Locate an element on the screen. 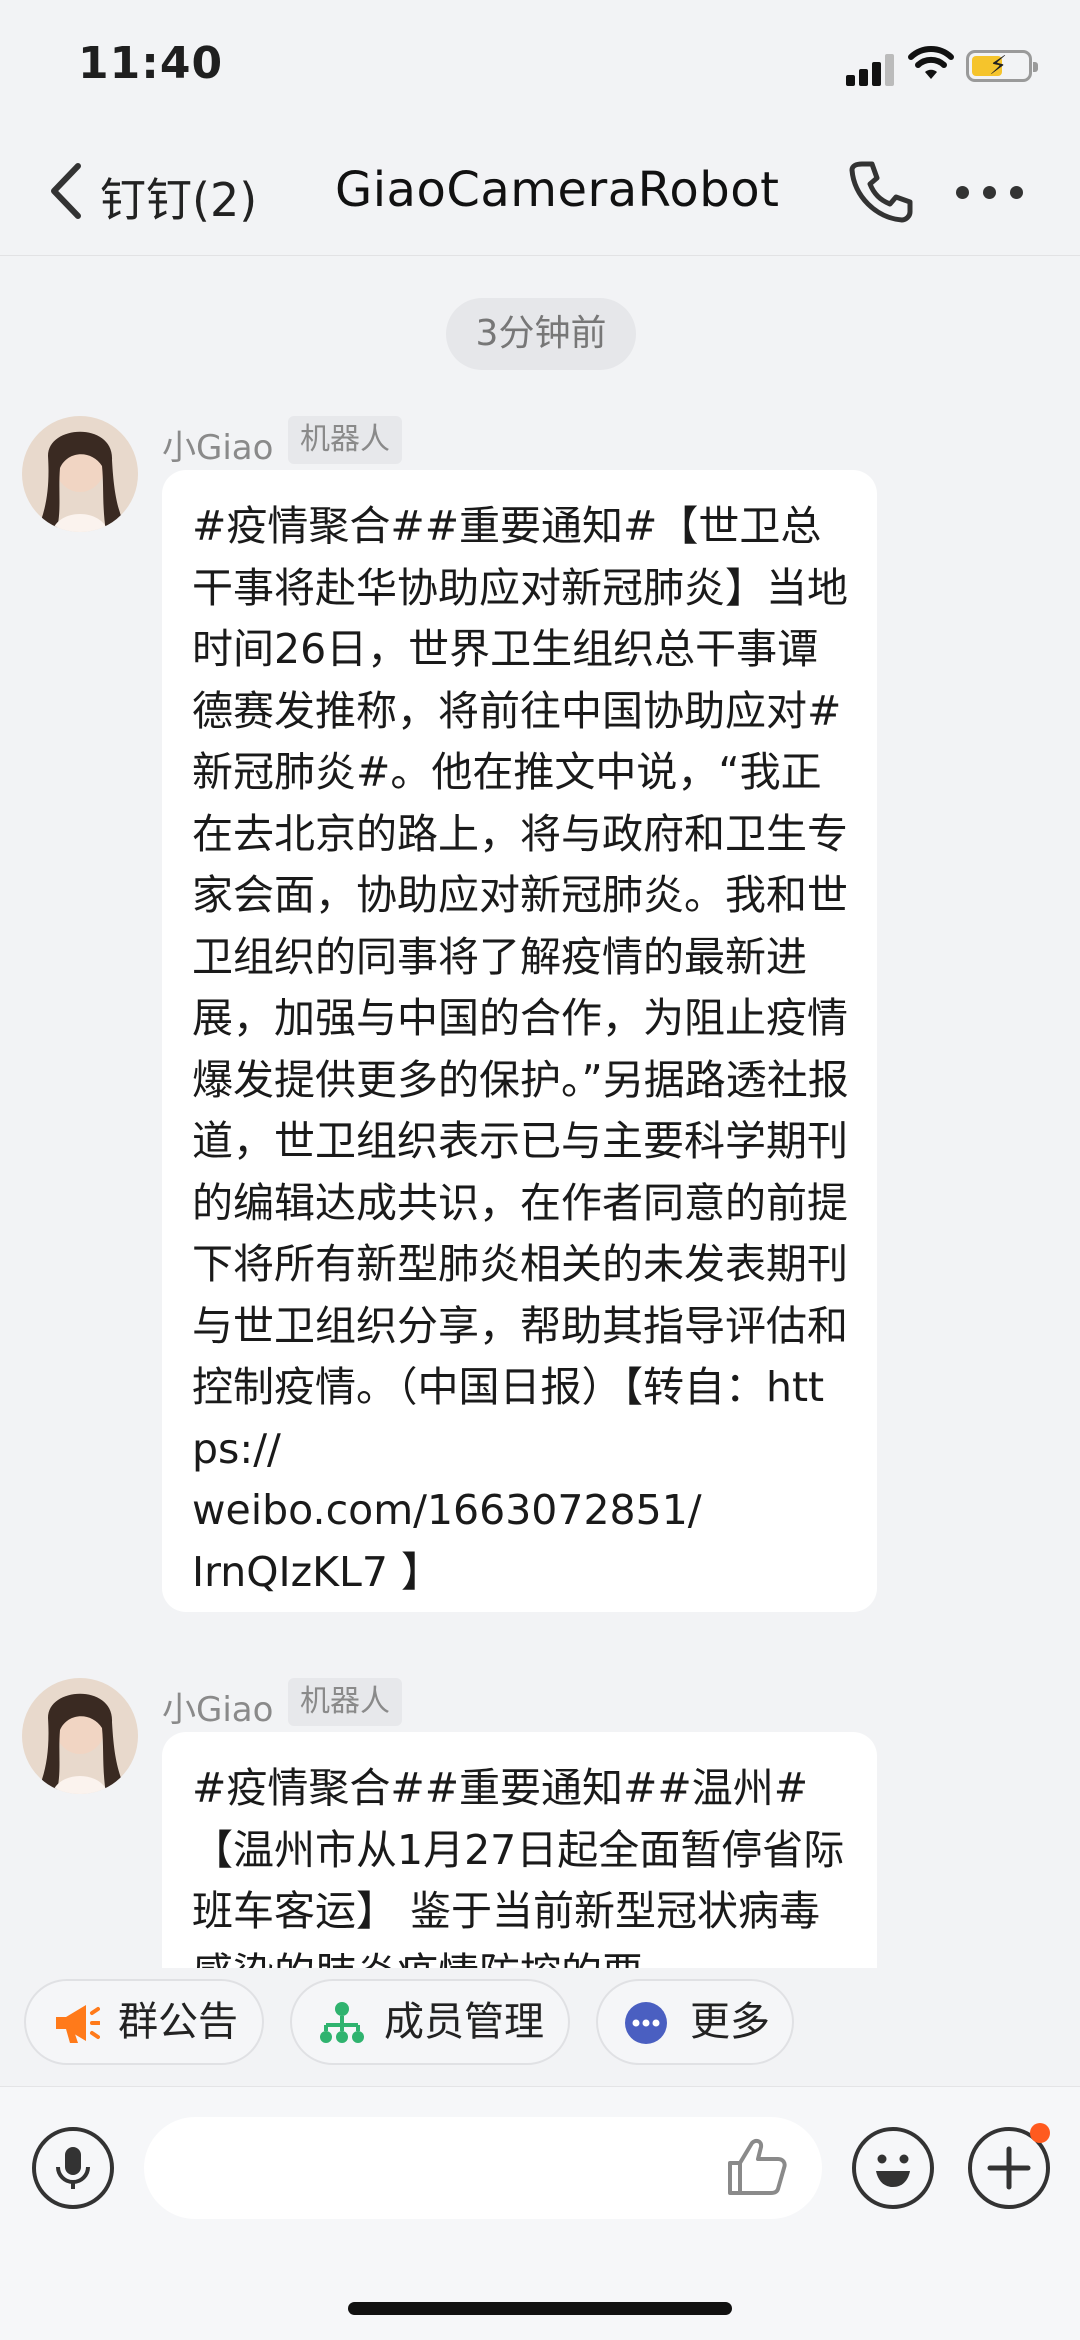 The image size is (1080, 2340). member-management-button: 成员管理 is located at coordinates (430, 2022).